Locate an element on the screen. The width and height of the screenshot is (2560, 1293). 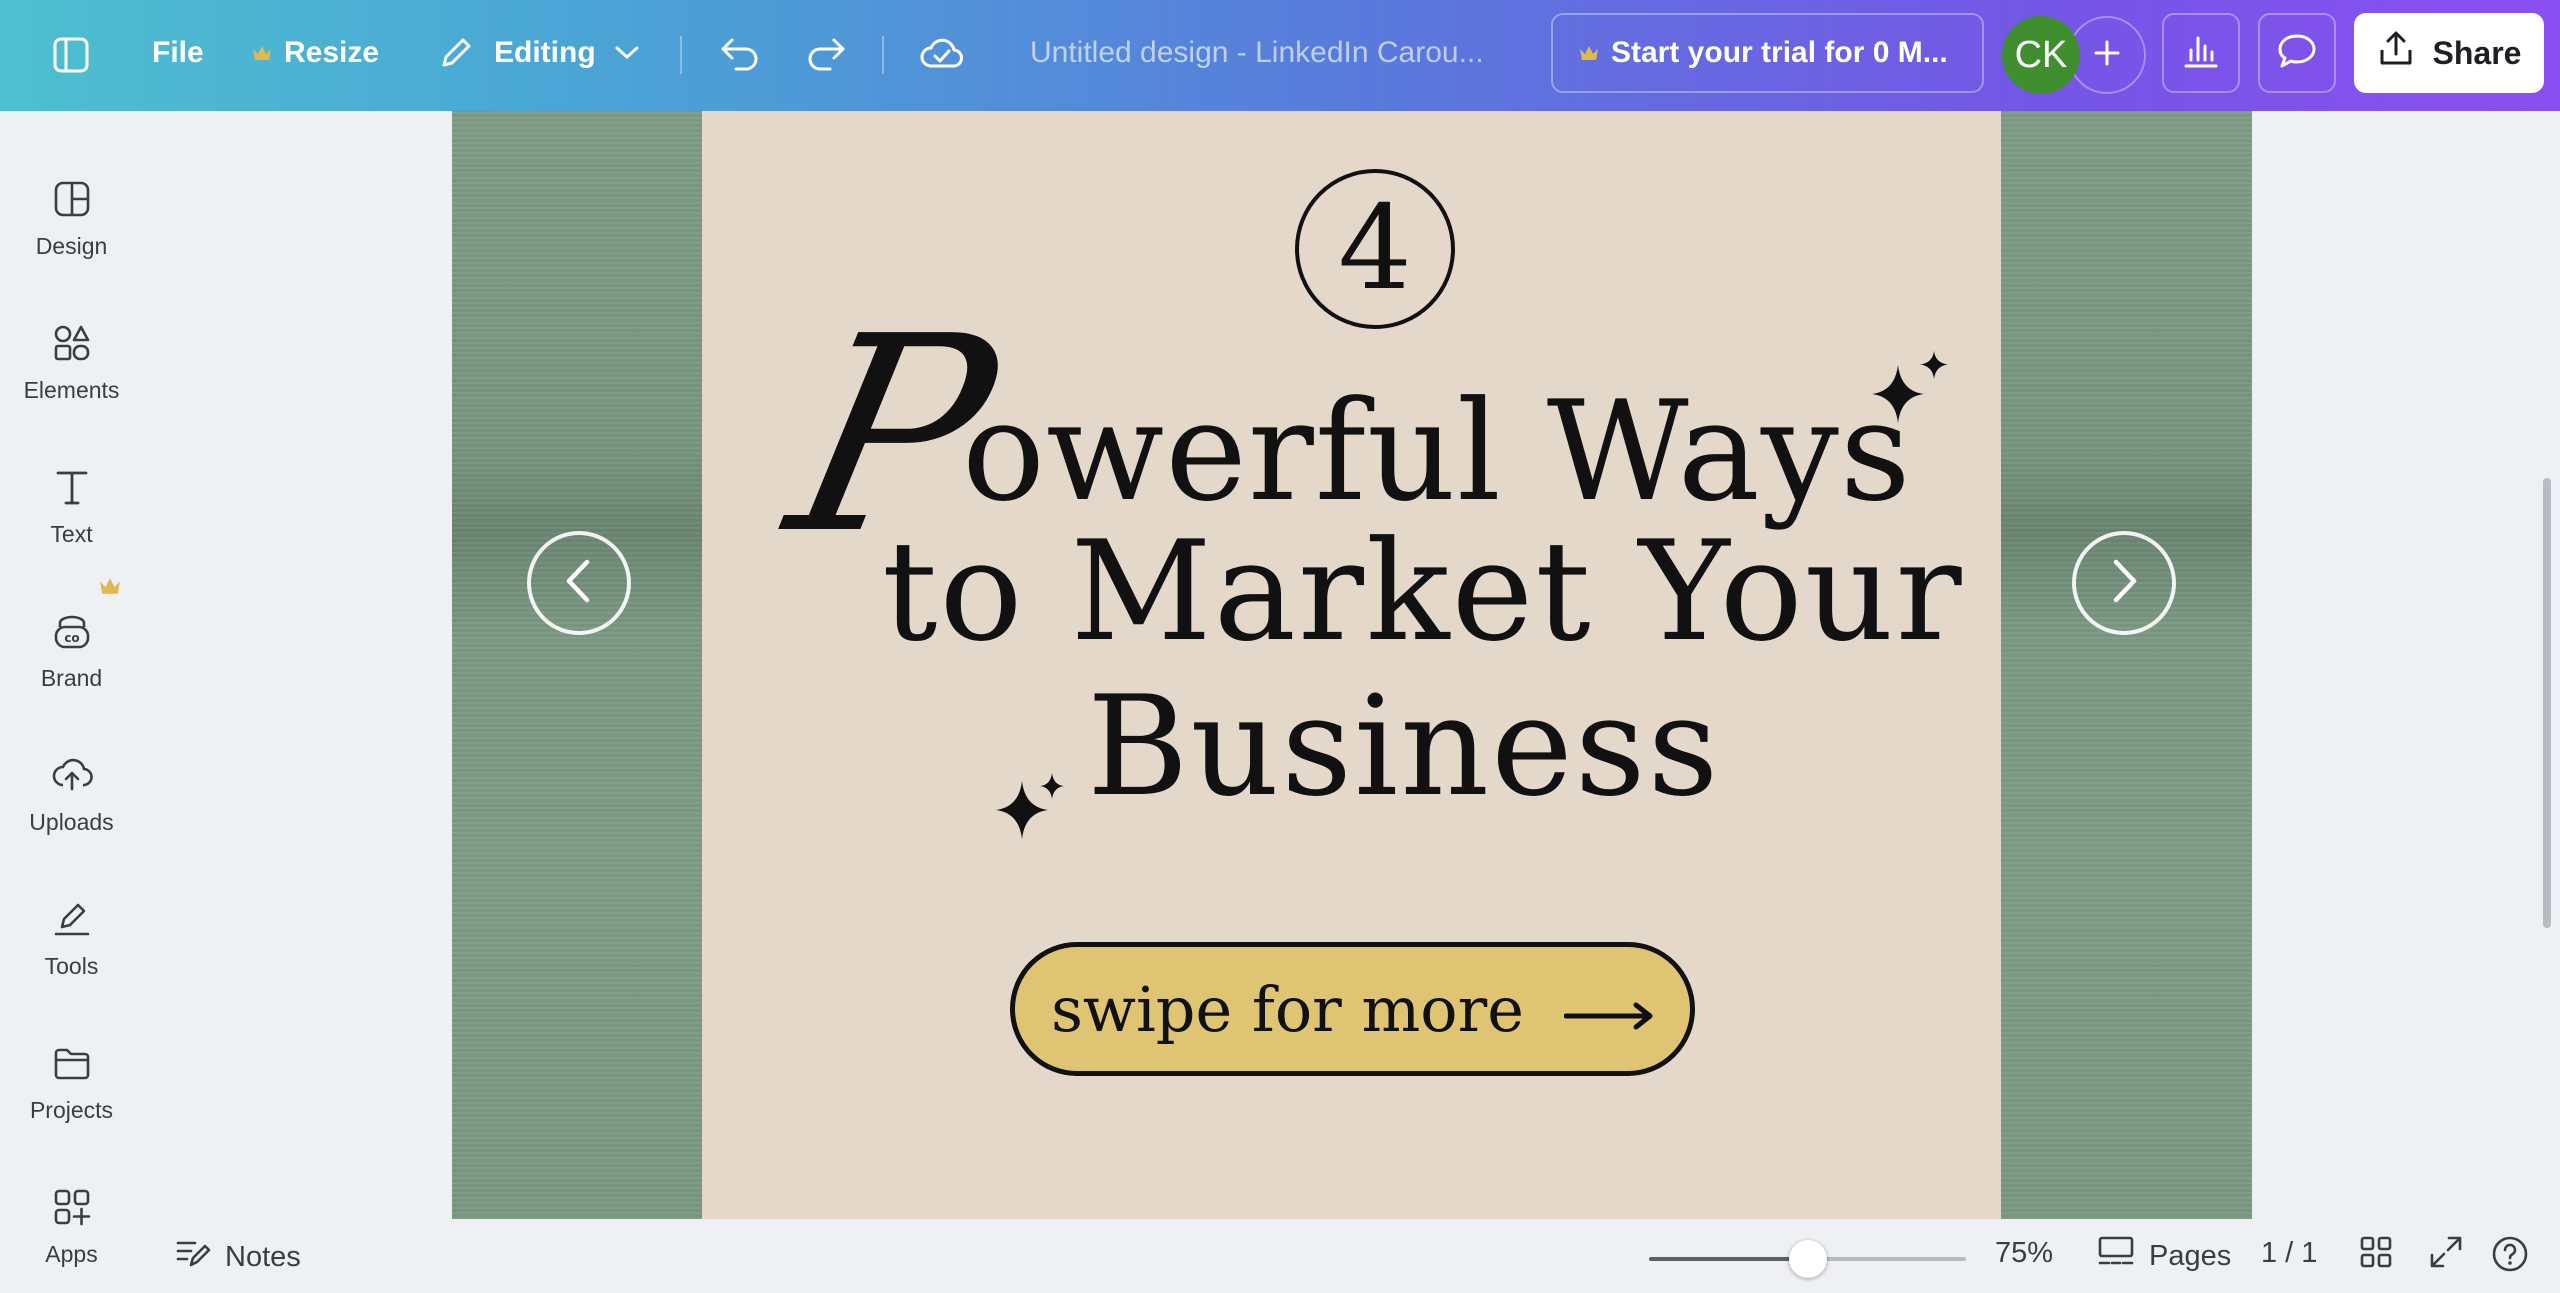
swipe-button-label: swipe for more is located at coordinates (1287, 1009).